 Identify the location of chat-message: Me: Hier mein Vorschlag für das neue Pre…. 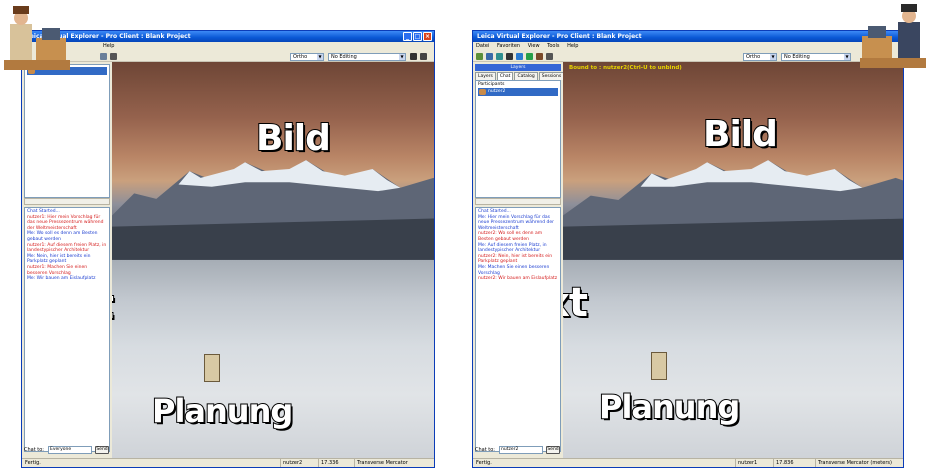
(516, 222).